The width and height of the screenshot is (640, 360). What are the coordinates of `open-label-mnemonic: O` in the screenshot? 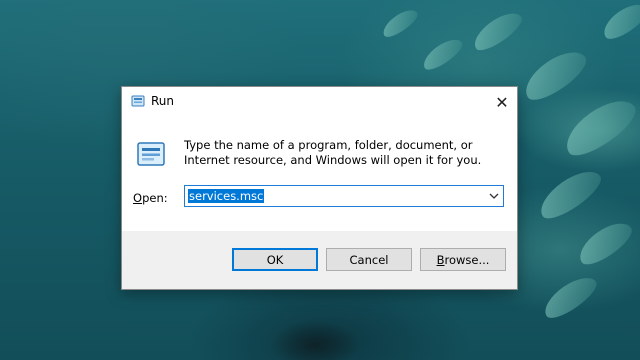 It's located at (138, 198).